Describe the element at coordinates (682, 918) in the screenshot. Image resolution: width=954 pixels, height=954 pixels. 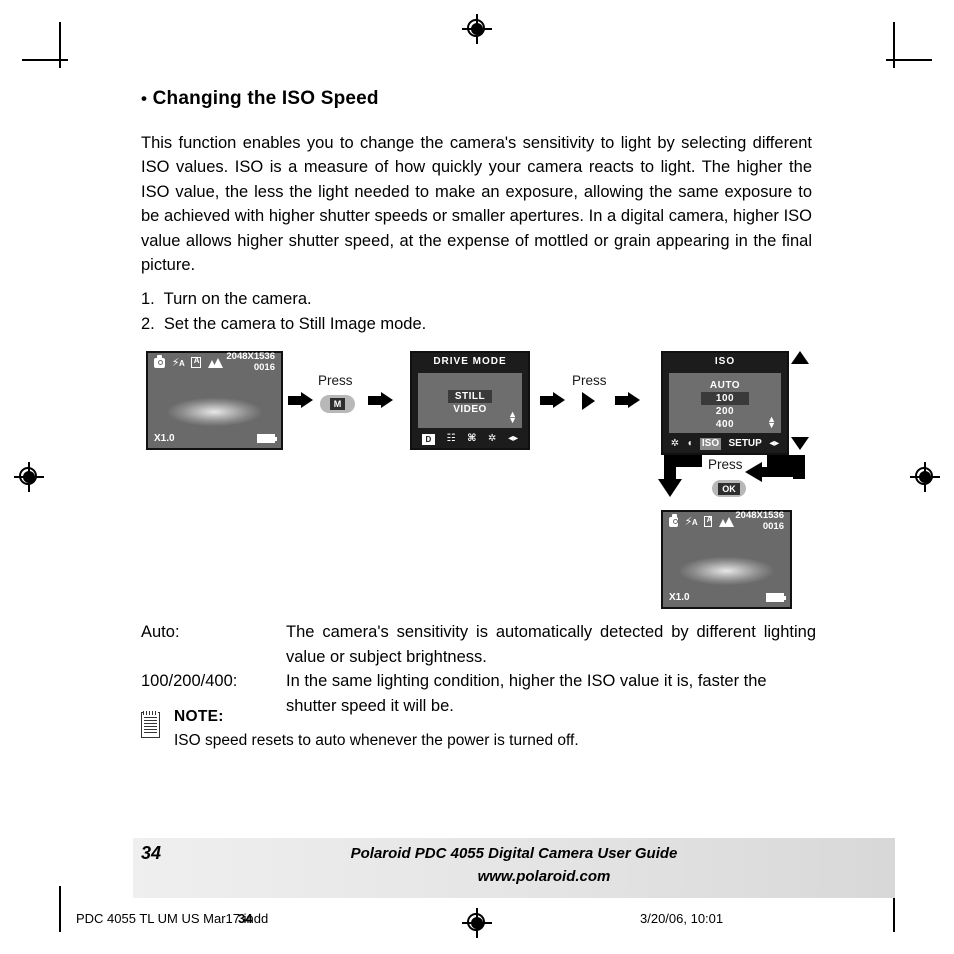
I see `print-slug-timestamp: 3/20/06, 10:01` at that location.